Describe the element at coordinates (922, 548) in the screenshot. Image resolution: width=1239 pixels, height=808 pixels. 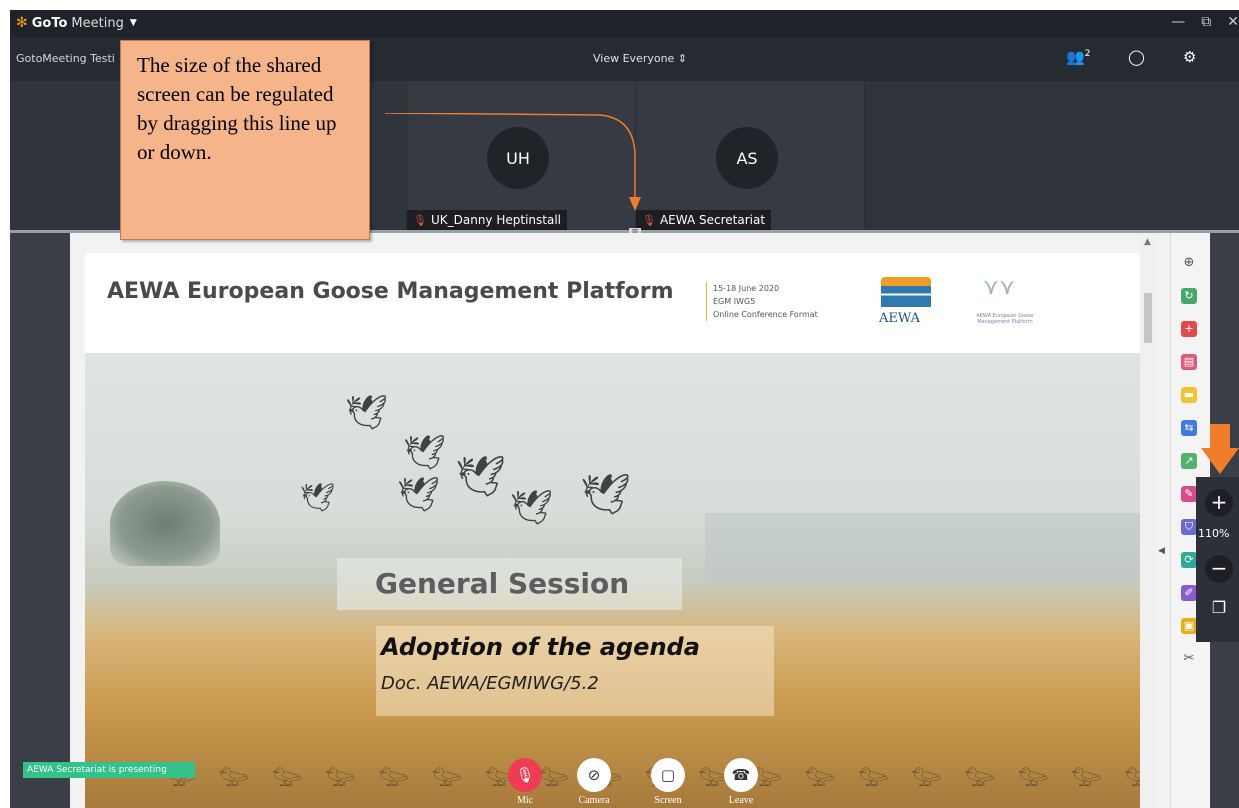
I see `mist-shape` at that location.